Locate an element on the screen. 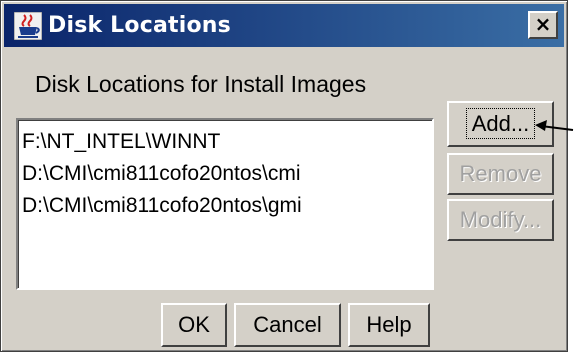 Image resolution: width=574 pixels, height=358 pixels. remove-button-label: Remove is located at coordinates (500, 173).